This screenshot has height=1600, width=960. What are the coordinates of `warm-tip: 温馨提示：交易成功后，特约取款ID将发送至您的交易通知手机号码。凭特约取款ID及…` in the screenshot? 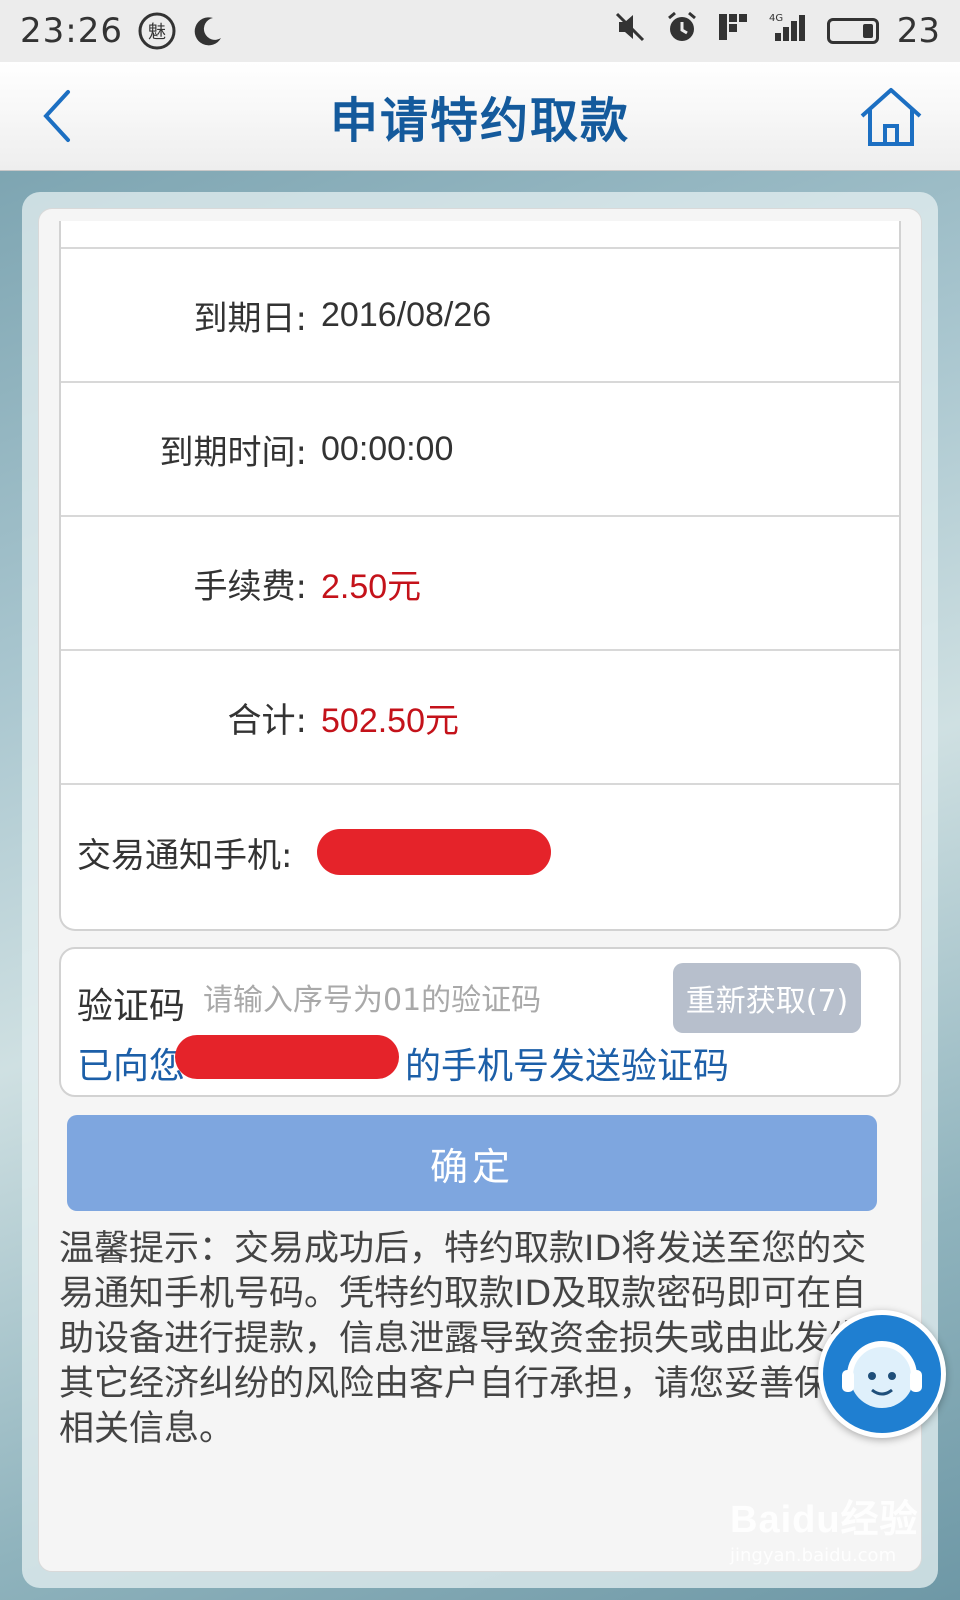 It's located at (463, 1339).